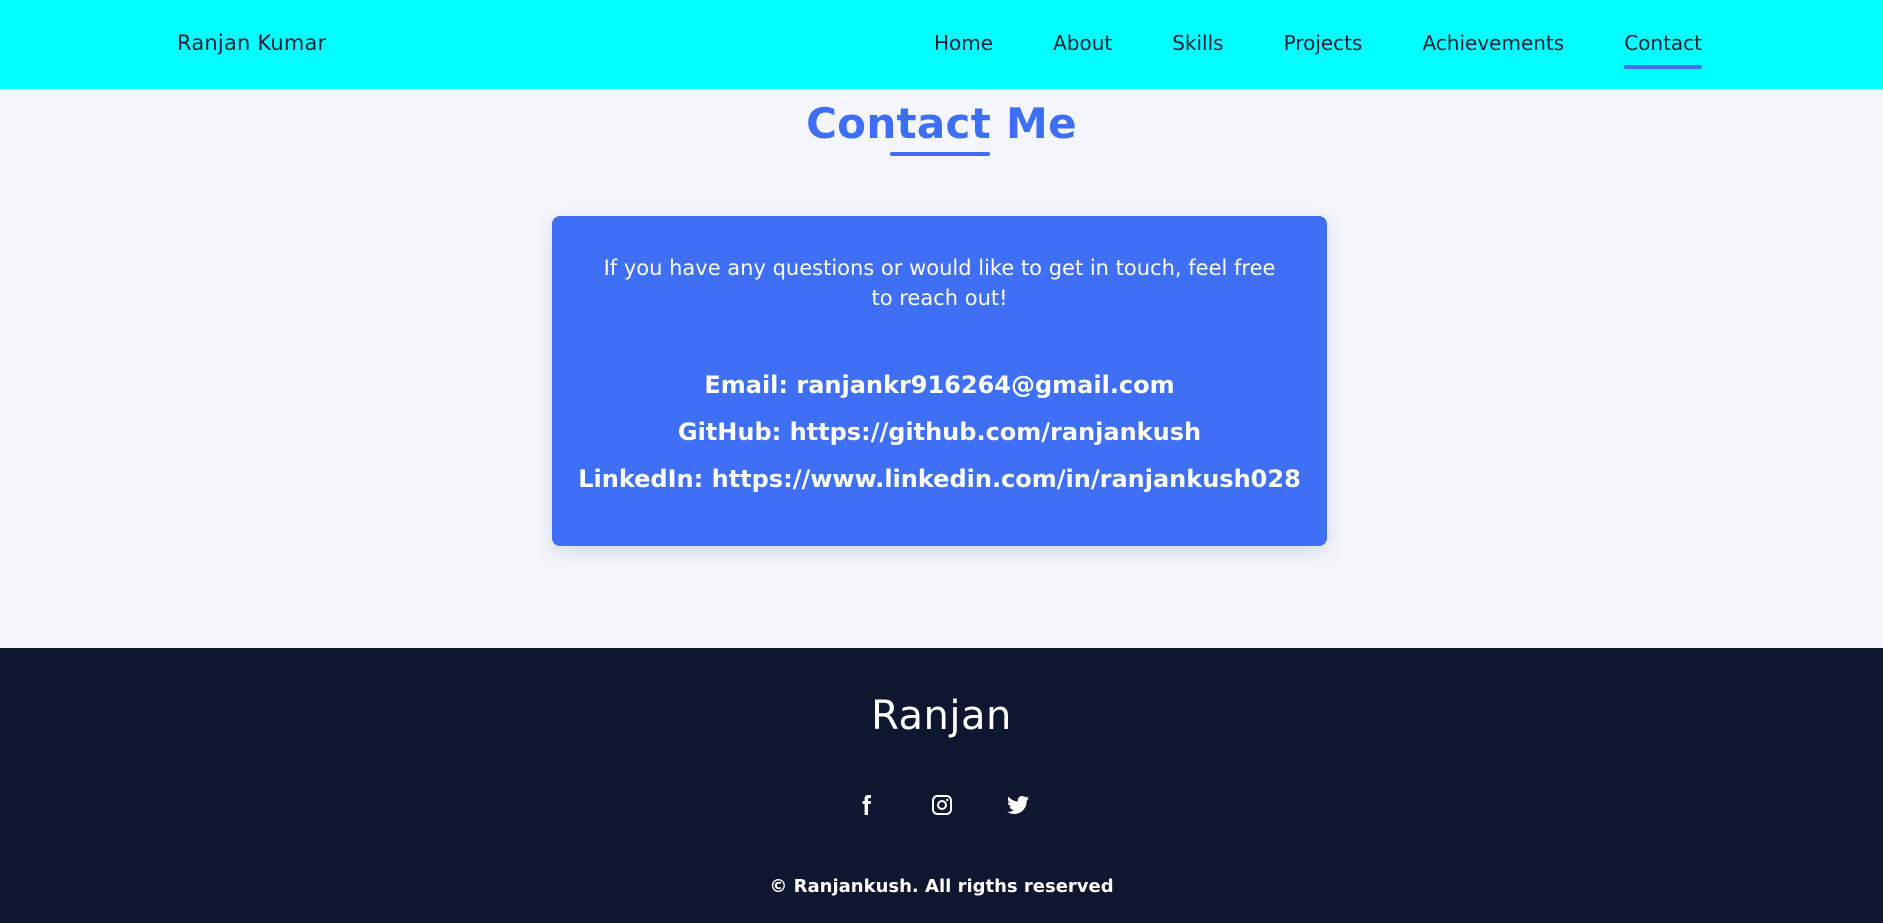 The image size is (1883, 923). What do you see at coordinates (1493, 48) in the screenshot?
I see `nav-link-achievements: Achievements` at bounding box center [1493, 48].